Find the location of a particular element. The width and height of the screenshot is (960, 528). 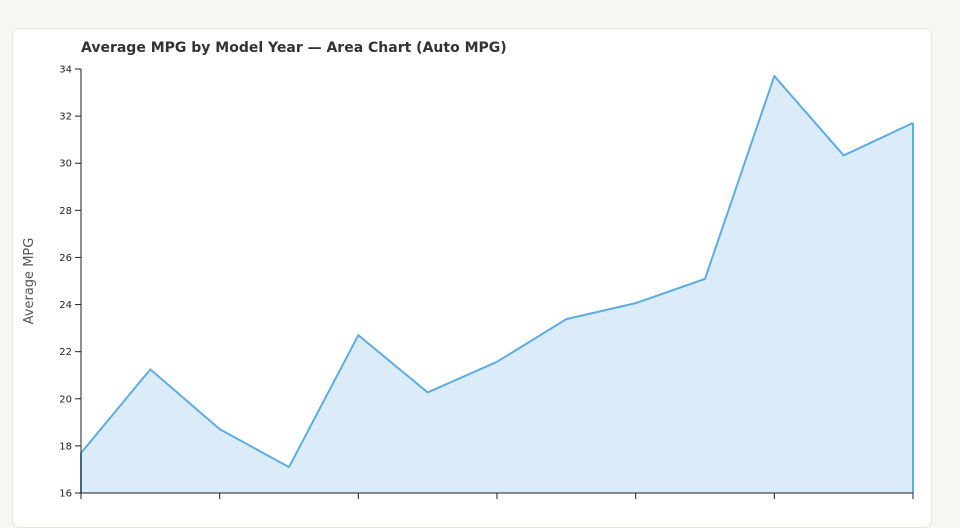

y-tick-label: 34 is located at coordinates (65, 70).